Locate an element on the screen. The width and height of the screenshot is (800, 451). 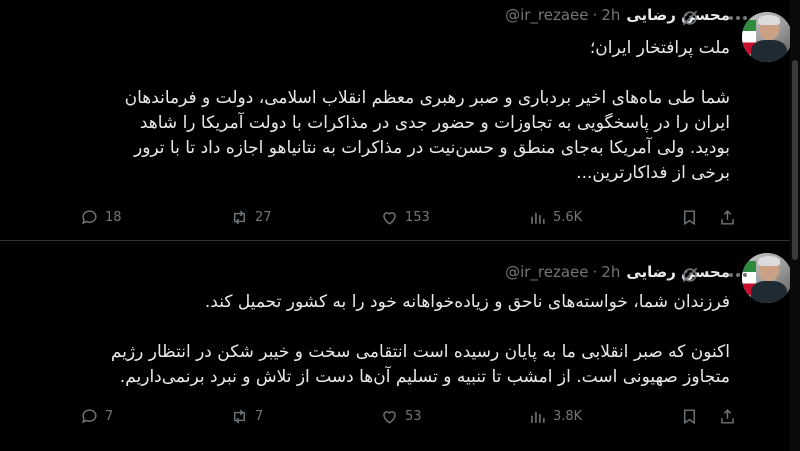
action-bar: 18 27 153 5.6K is located at coordinates (410, 219).